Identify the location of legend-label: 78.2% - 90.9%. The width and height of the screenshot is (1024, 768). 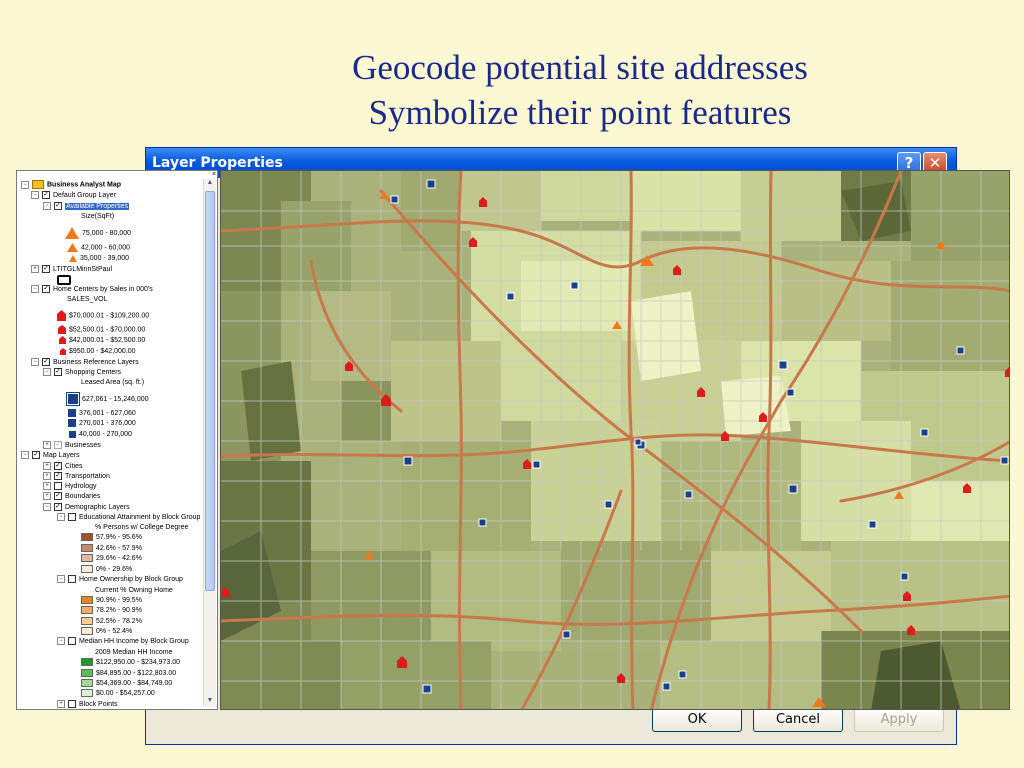
(119, 610).